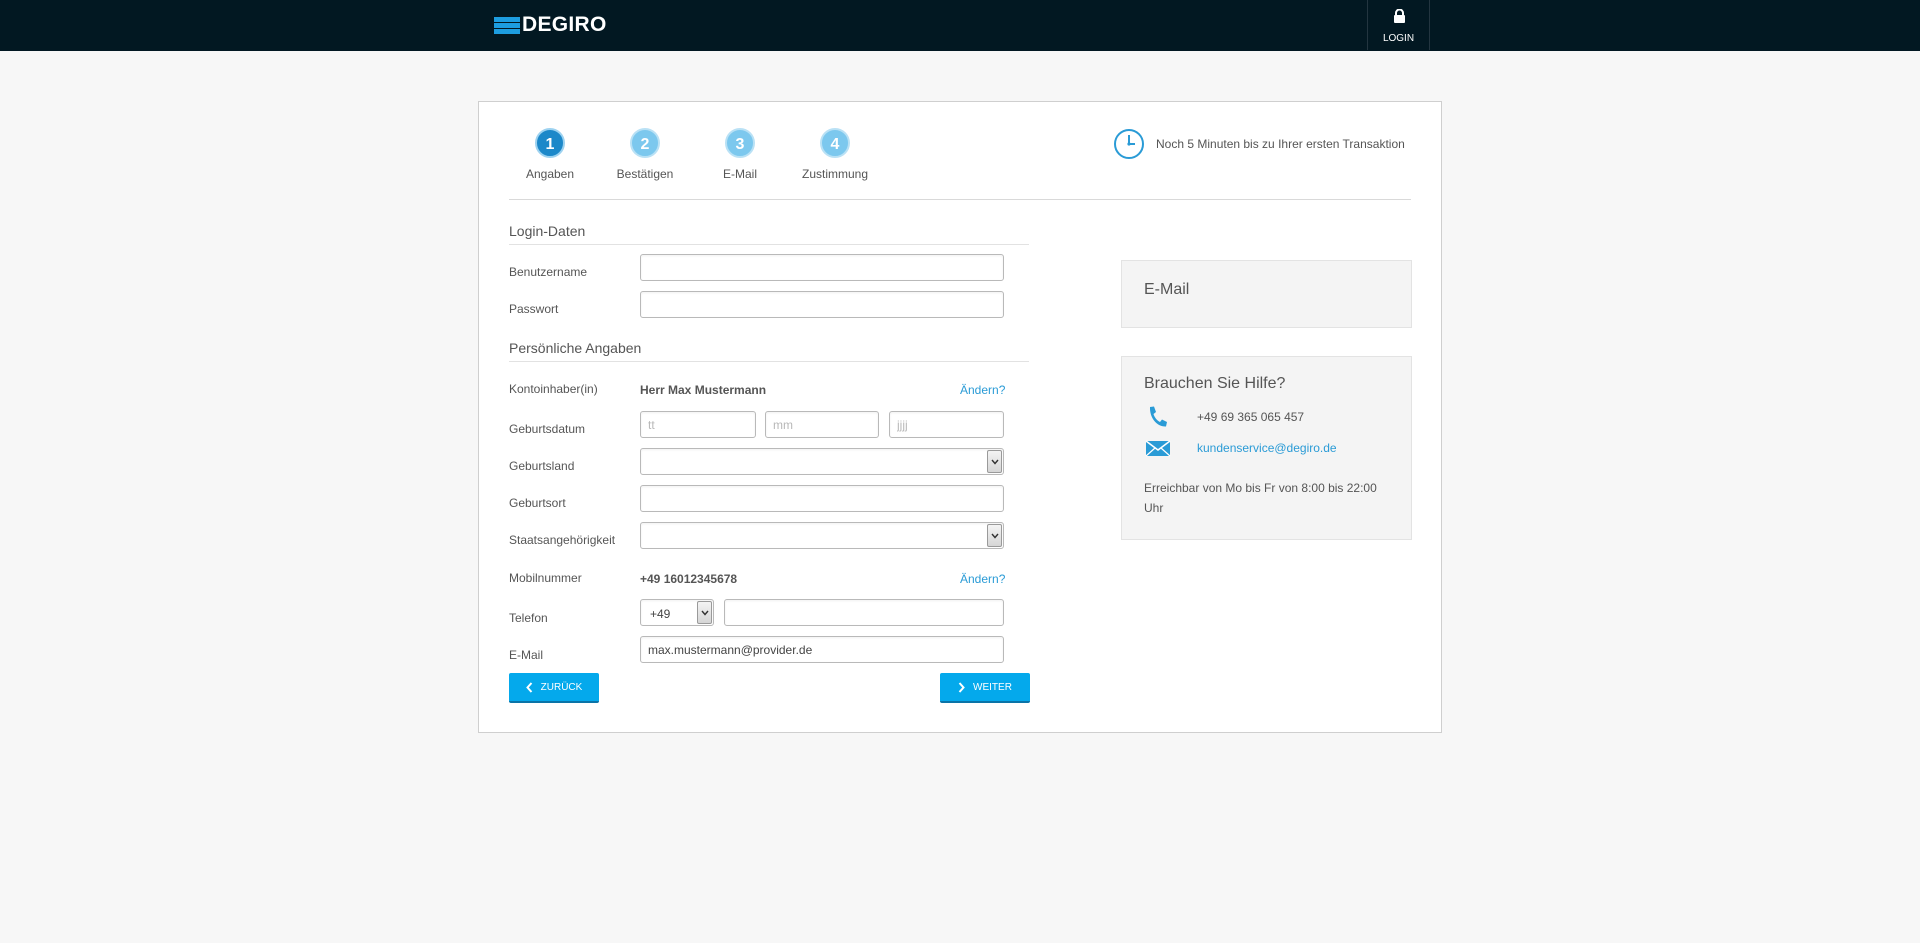 This screenshot has height=943, width=1920. What do you see at coordinates (835, 143) in the screenshot?
I see `step-number-circle: 4` at bounding box center [835, 143].